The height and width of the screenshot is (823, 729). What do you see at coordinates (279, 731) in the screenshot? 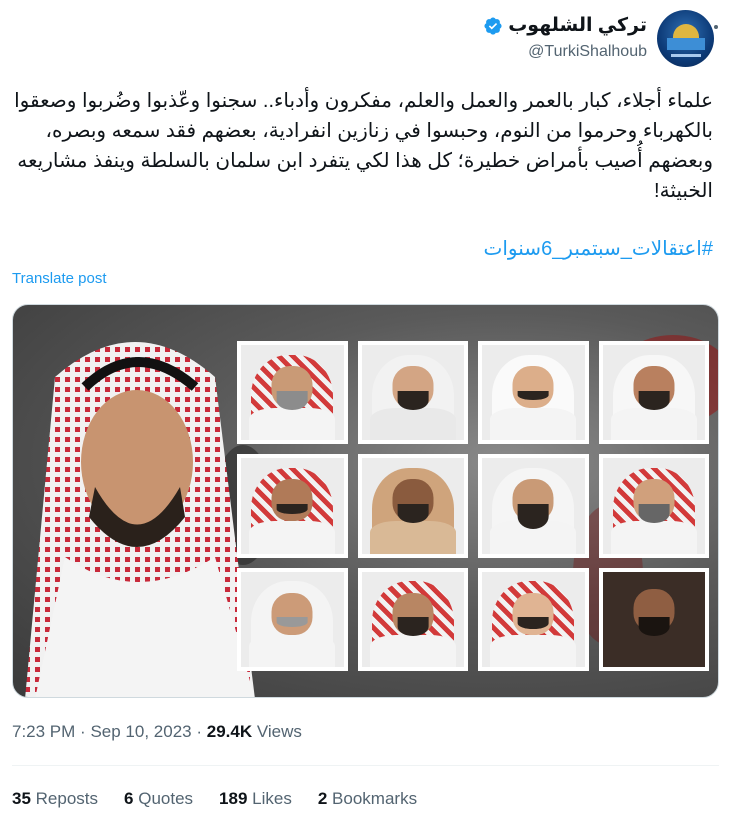
I see `views-label: Views` at bounding box center [279, 731].